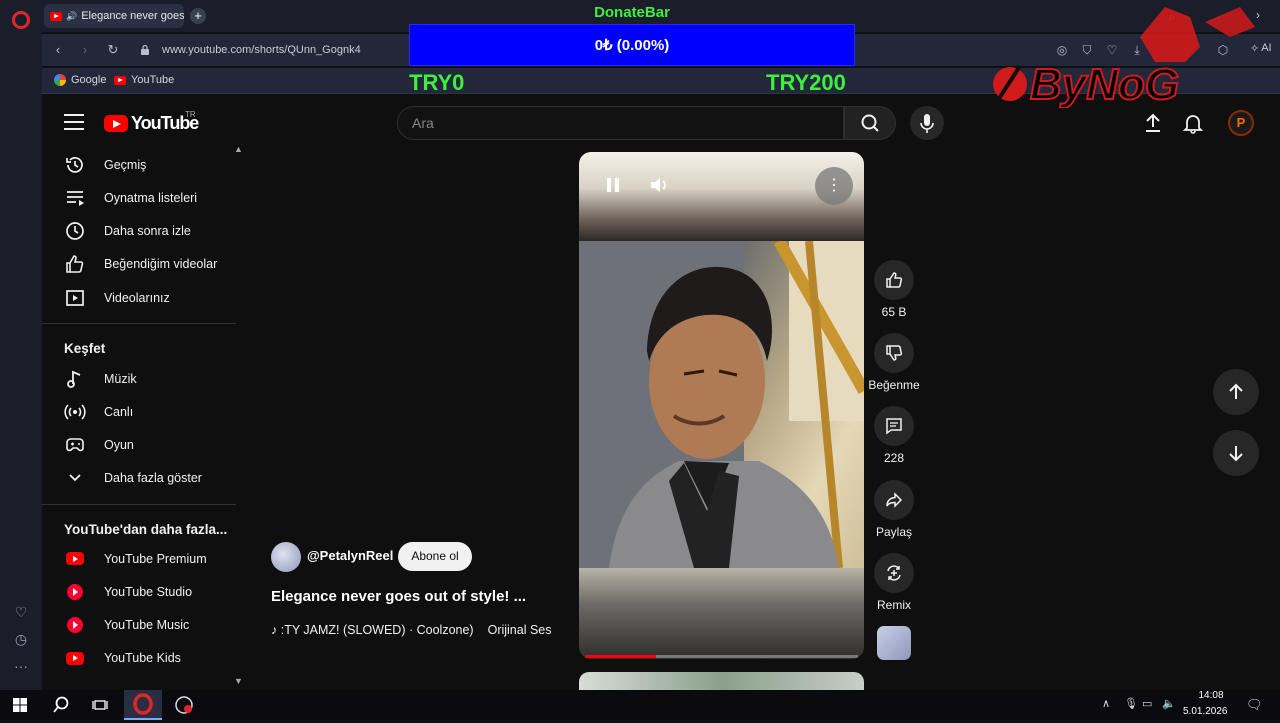 The width and height of the screenshot is (1280, 723). What do you see at coordinates (721, 613) in the screenshot?
I see `video-blur-bottom` at bounding box center [721, 613].